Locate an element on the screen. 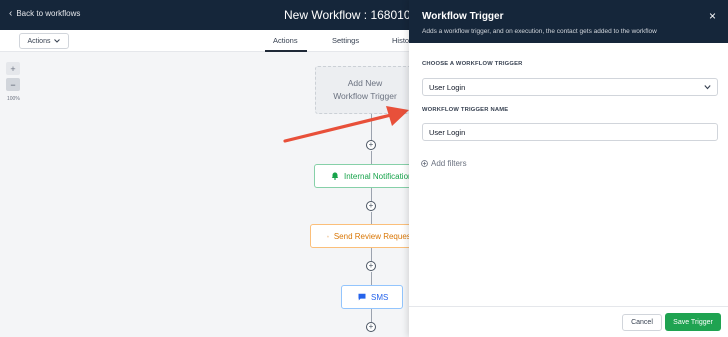 Image resolution: width=728 pixels, height=337 pixels. zoom-in-button: + is located at coordinates (13, 68).